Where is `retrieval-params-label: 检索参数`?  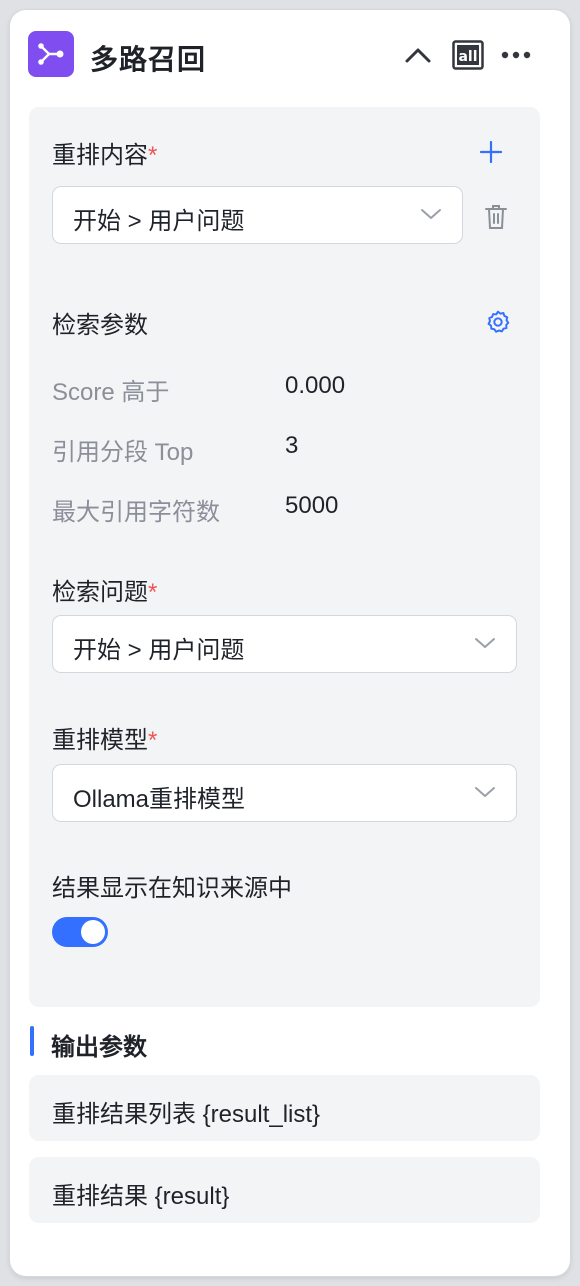
retrieval-params-label: 检索参数 is located at coordinates (100, 325).